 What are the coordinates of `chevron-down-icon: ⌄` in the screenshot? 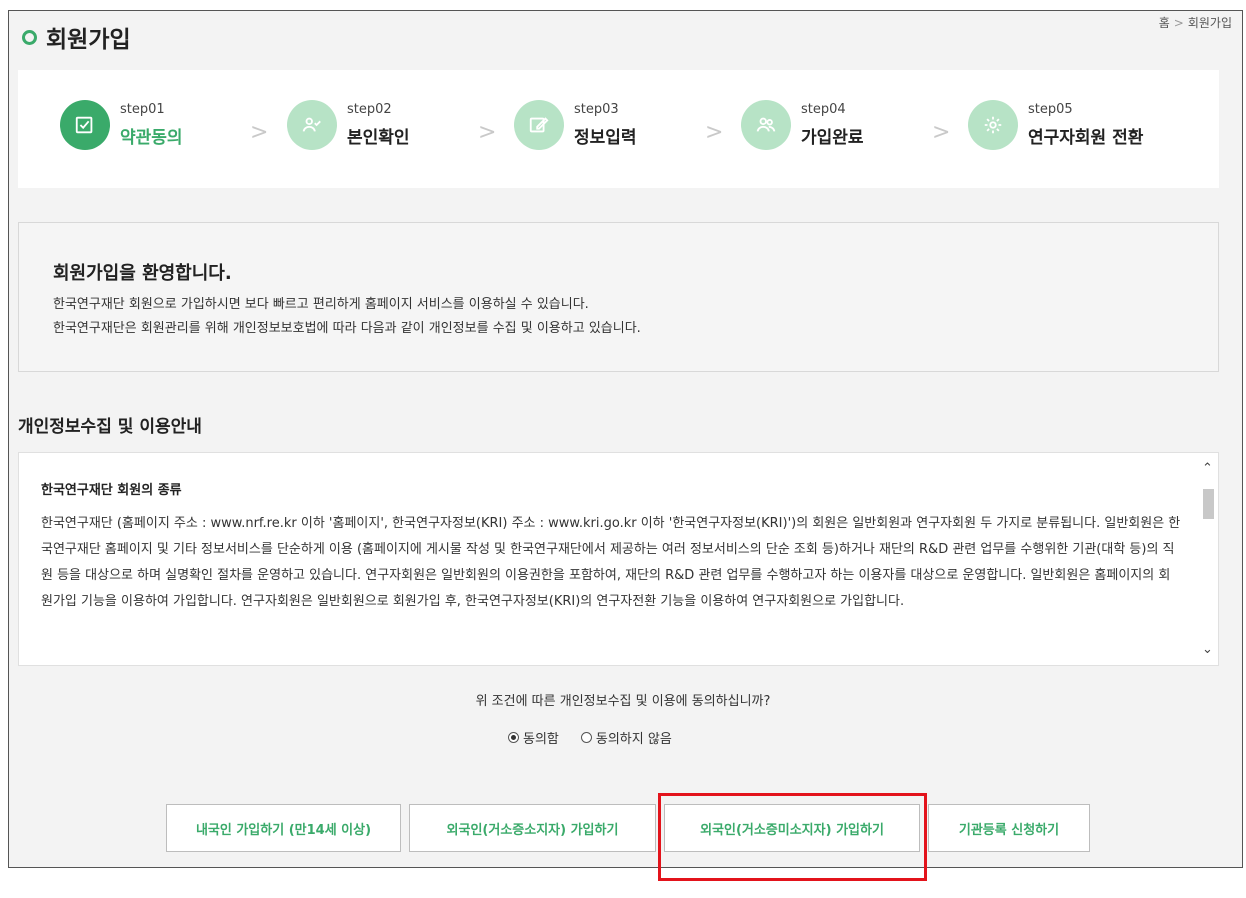 It's located at (1207, 649).